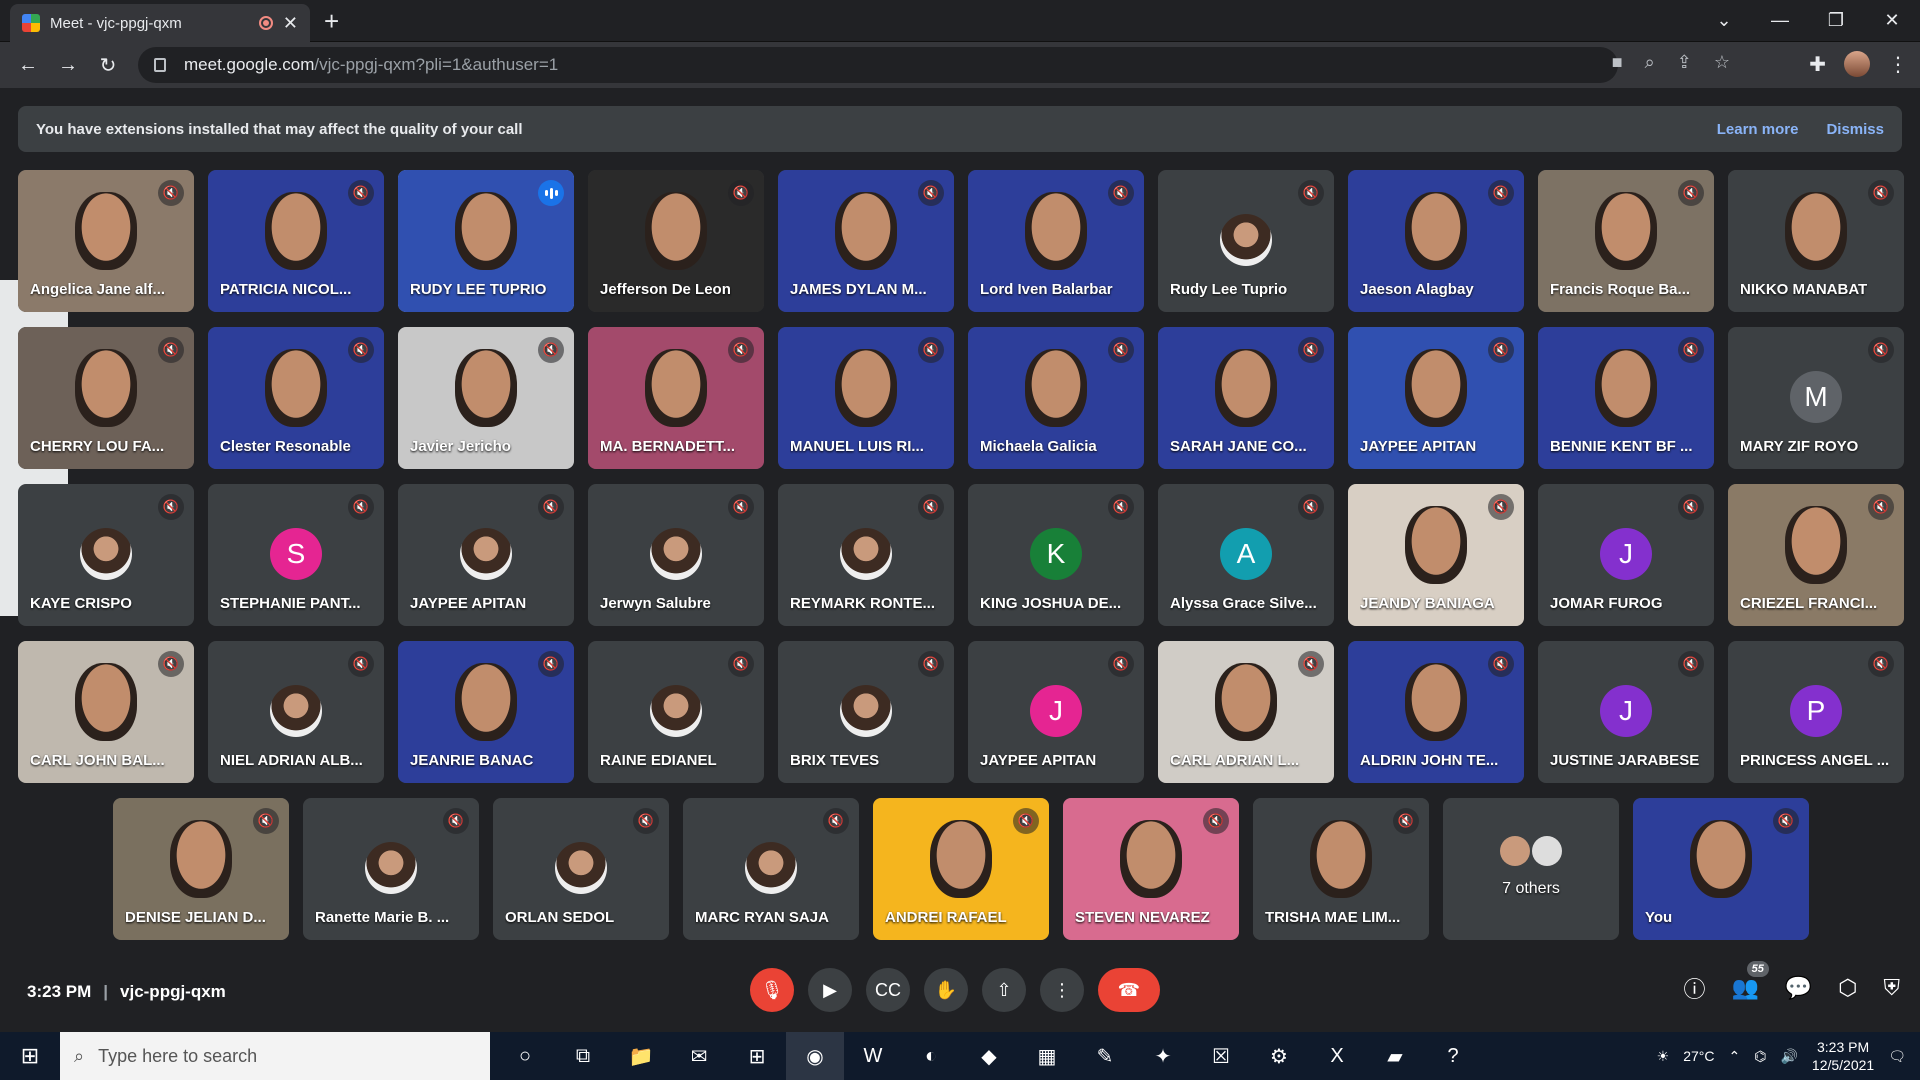 The width and height of the screenshot is (1920, 1080). I want to click on share-icon: ⇪, so click(1684, 62).